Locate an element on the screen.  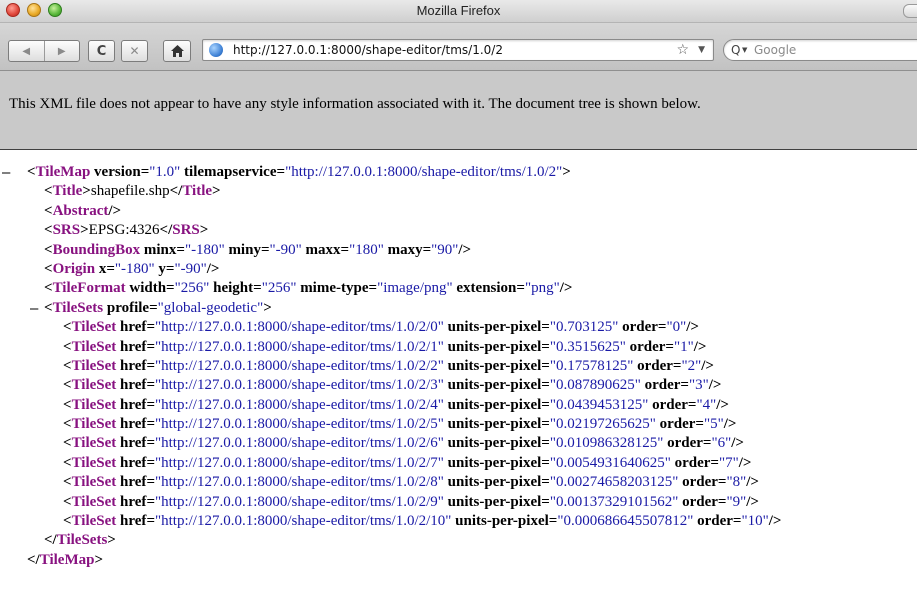
window-title: Mozilla Firefox is located at coordinates (458, 10).